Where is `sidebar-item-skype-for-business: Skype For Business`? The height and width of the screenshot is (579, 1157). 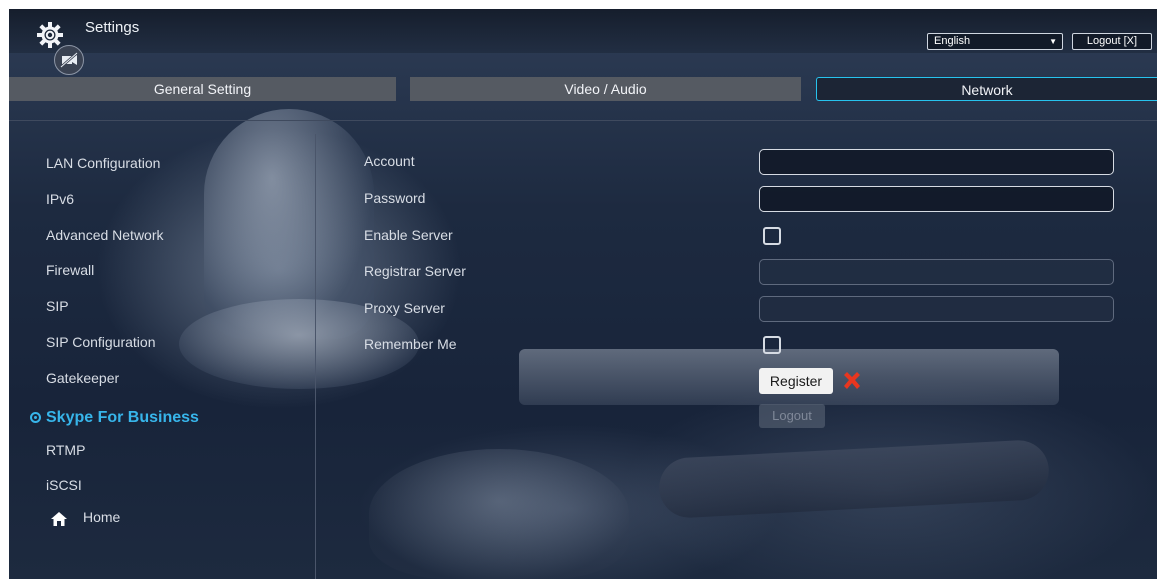 sidebar-item-skype-for-business: Skype For Business is located at coordinates (114, 418).